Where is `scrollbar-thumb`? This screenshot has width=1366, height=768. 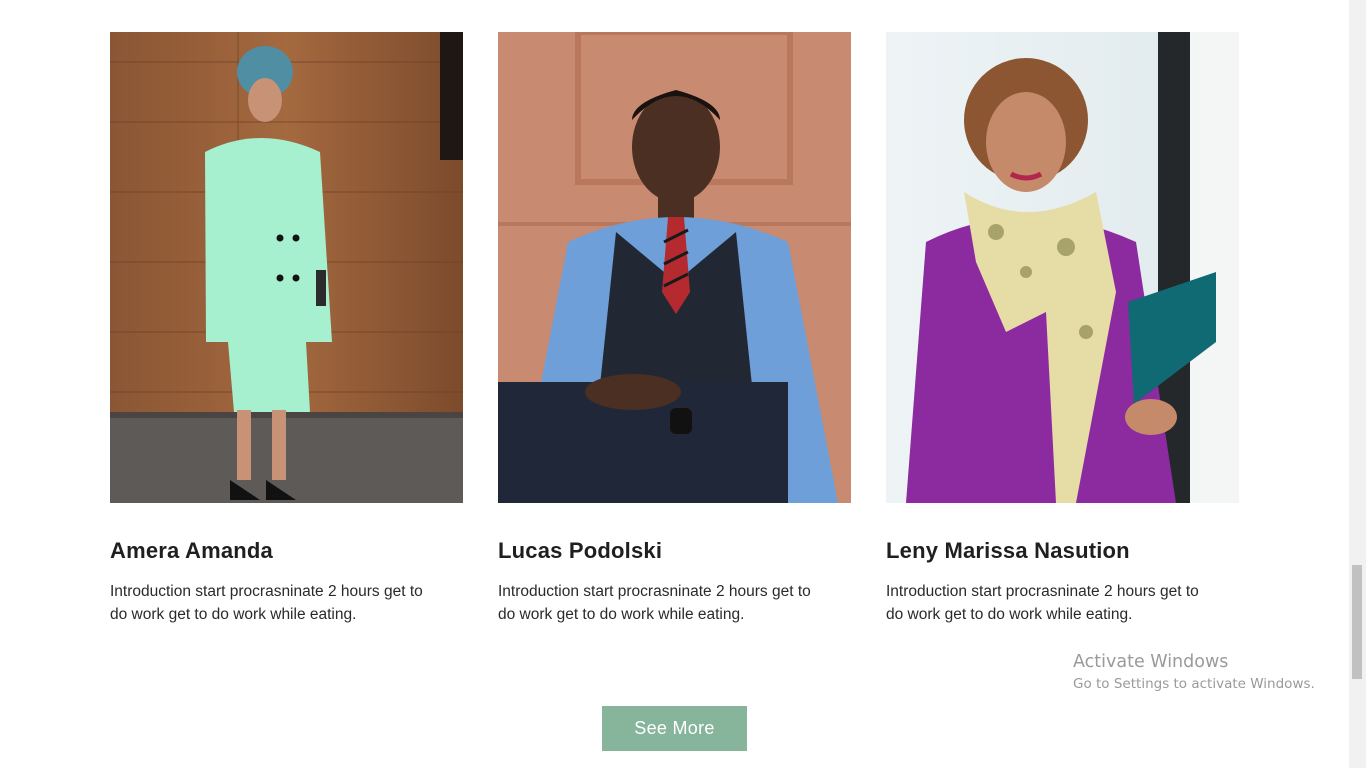
scrollbar-thumb is located at coordinates (1357, 622).